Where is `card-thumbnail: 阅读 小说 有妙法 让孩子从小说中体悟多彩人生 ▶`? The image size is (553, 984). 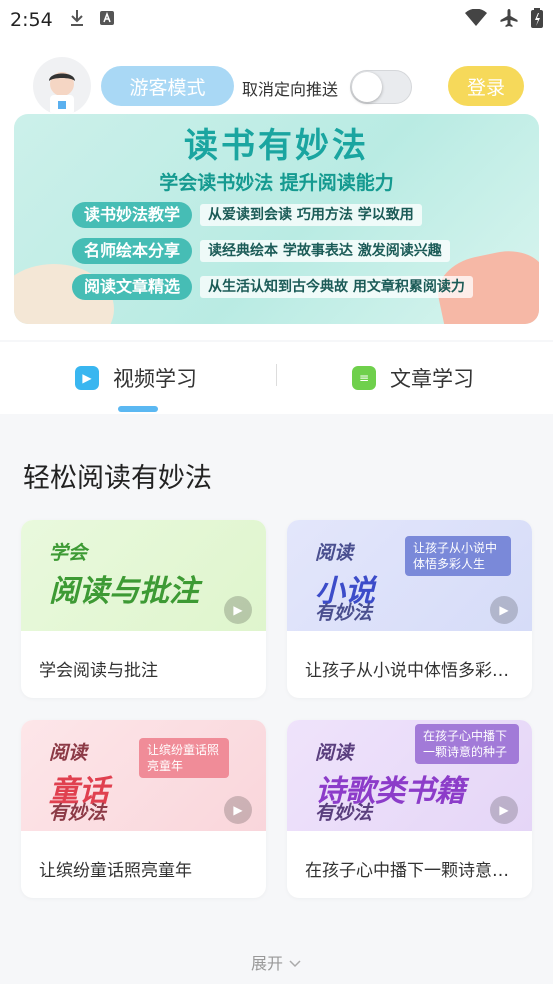 card-thumbnail: 阅读 小说 有妙法 让孩子从小说中体悟多彩人生 ▶ is located at coordinates (409, 575).